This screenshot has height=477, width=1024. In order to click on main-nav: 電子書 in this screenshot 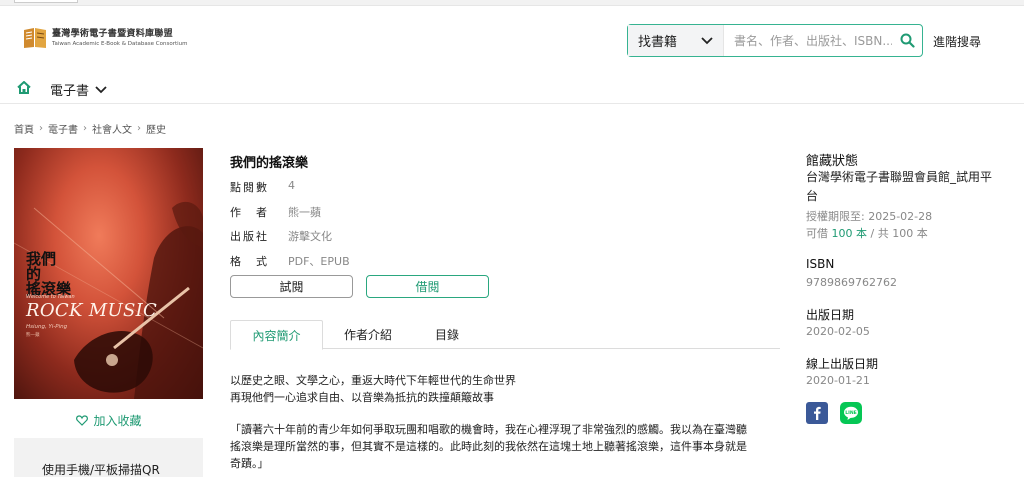, I will do `click(512, 90)`.